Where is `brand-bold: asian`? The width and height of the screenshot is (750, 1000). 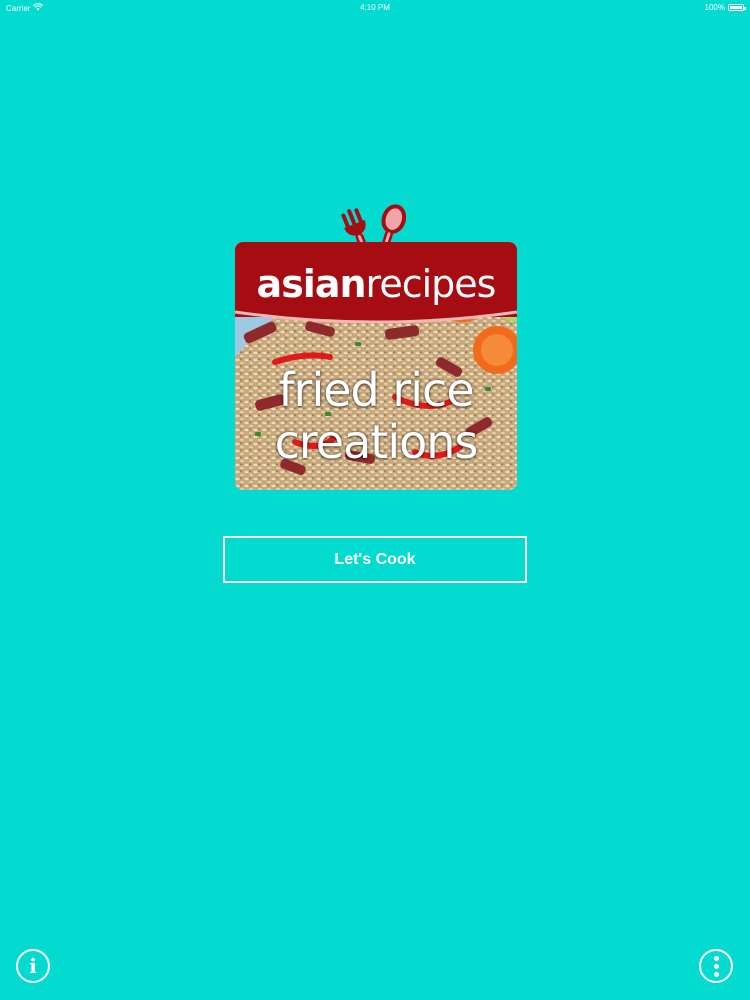 brand-bold: asian is located at coordinates (311, 284).